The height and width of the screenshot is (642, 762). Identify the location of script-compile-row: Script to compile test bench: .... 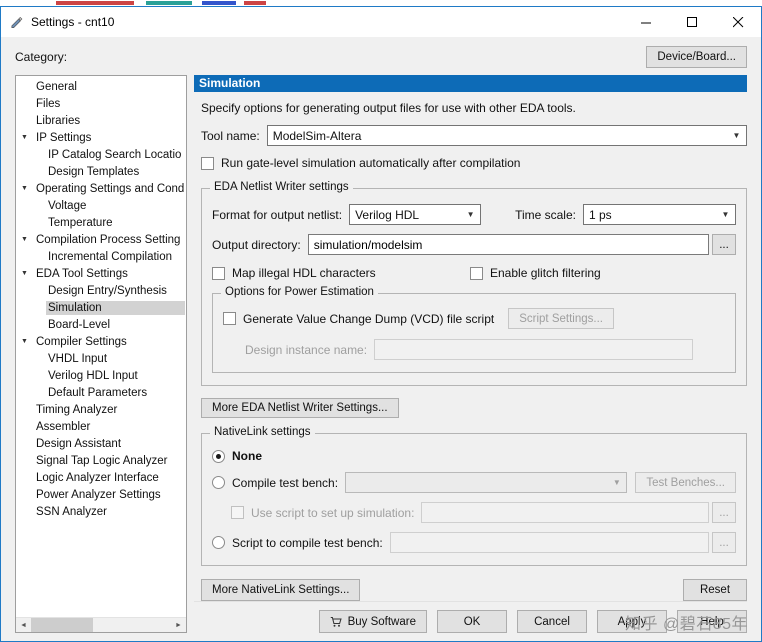
(474, 542).